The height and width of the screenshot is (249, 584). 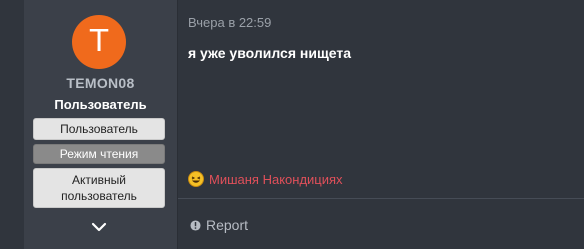 I want to click on left-gutter, so click(x=12, y=124).